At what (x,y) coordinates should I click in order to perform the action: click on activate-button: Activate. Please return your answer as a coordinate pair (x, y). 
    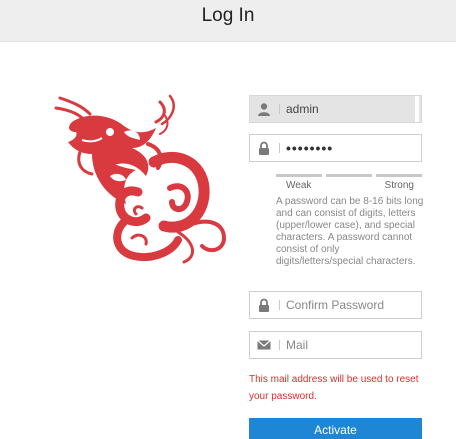
    Looking at the image, I should click on (335, 428).